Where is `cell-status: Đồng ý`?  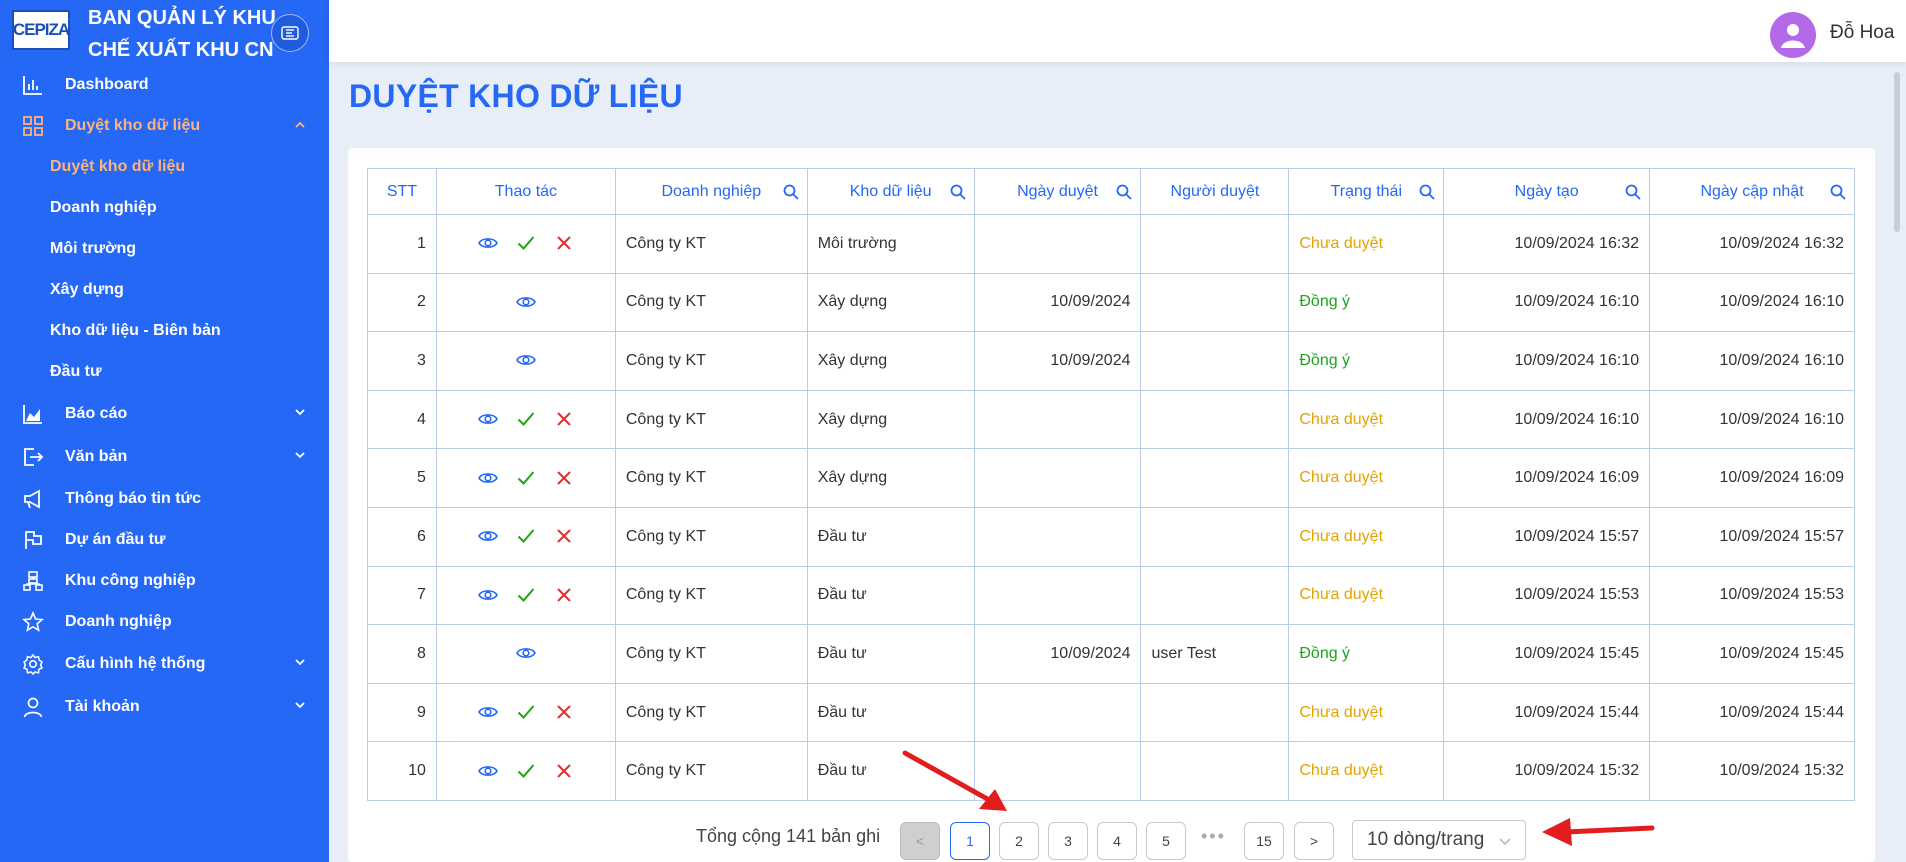 cell-status: Đồng ý is located at coordinates (1366, 654).